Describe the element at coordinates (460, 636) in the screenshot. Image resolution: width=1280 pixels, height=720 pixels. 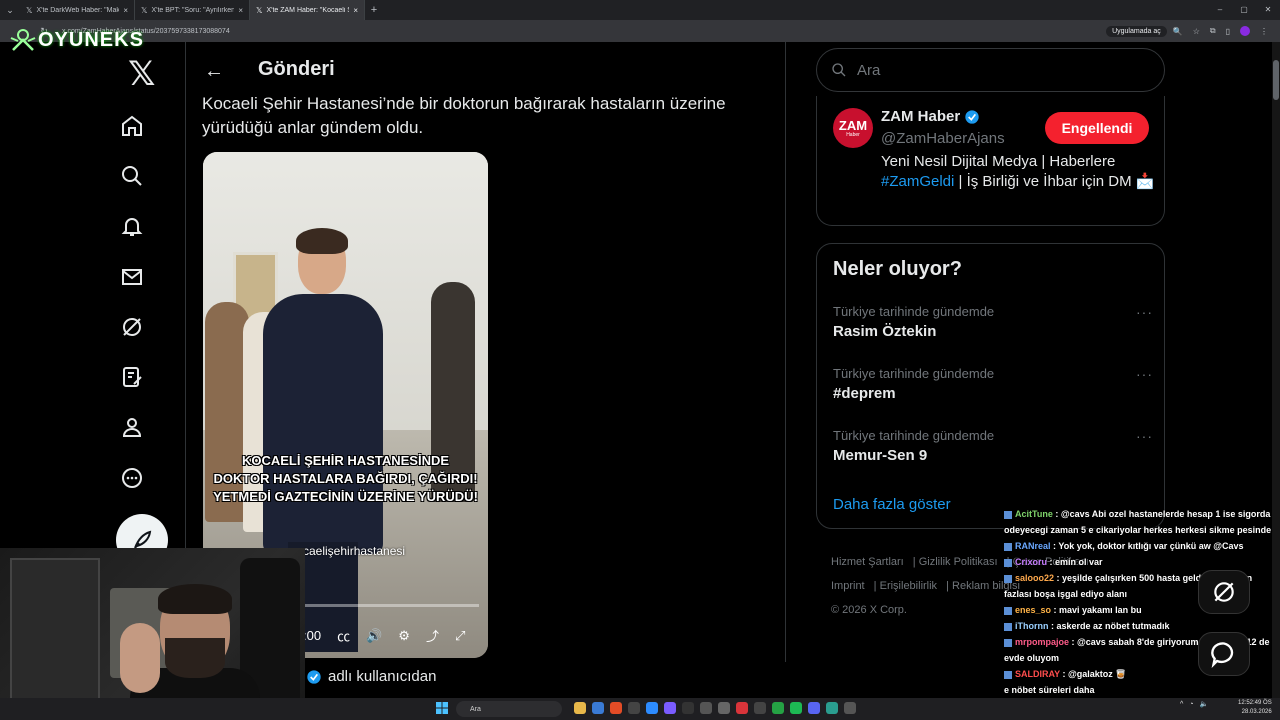
I see `fullscreen-icon: ⤢` at that location.